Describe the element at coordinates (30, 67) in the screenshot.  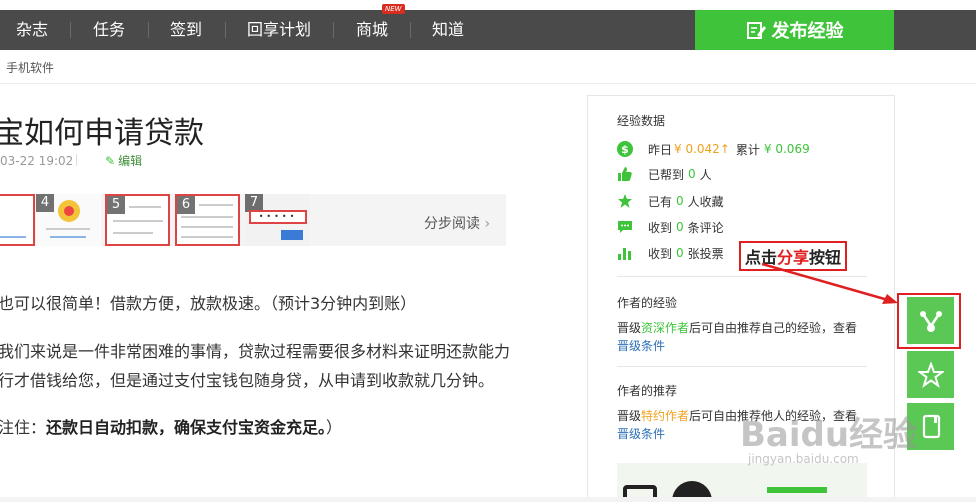
I see `breadcrumb: 手机软件` at that location.